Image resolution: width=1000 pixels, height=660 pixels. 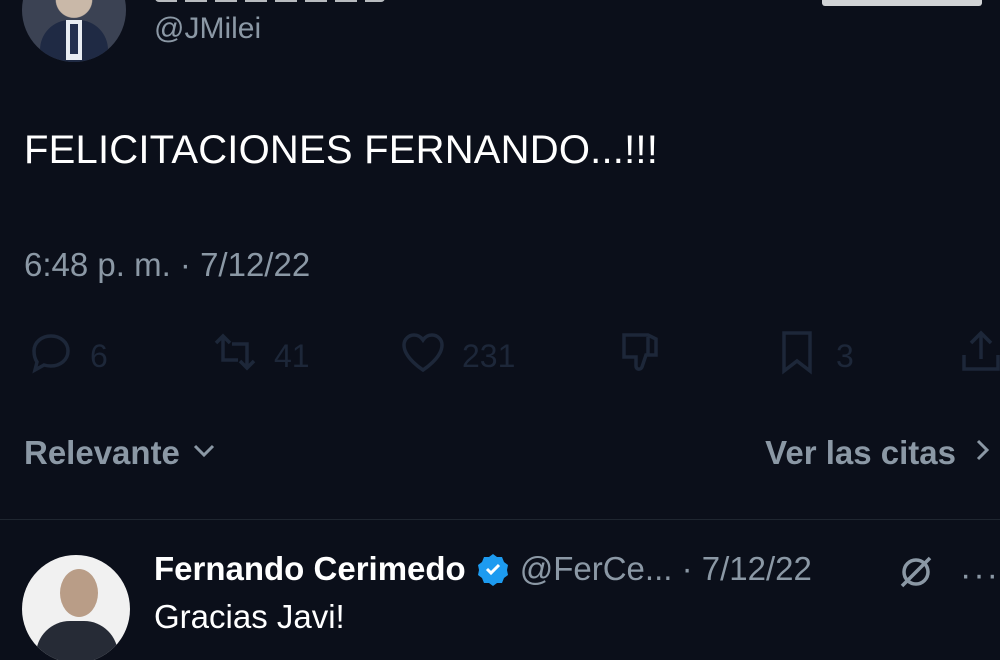 I want to click on retweet-button: 41, so click(x=259, y=356).